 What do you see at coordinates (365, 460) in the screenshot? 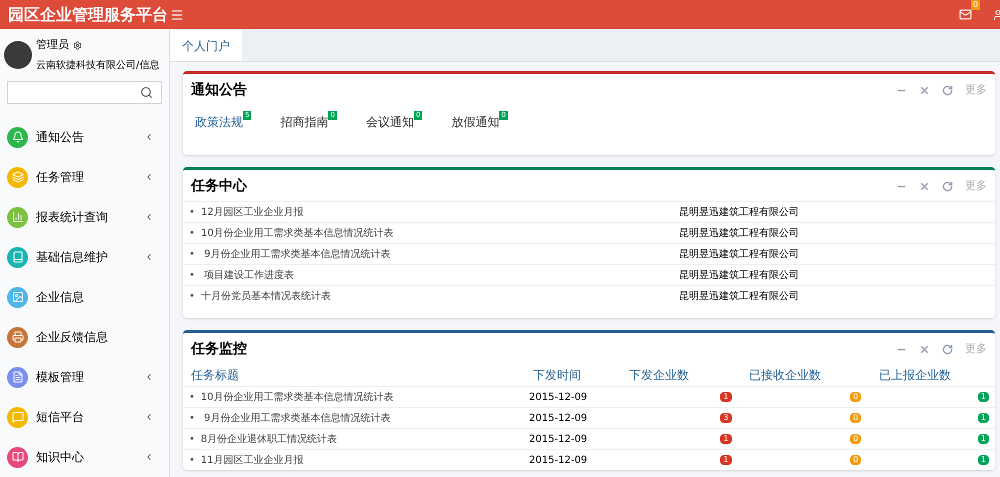
I see `task-title: 11月园区工业企业月报` at bounding box center [365, 460].